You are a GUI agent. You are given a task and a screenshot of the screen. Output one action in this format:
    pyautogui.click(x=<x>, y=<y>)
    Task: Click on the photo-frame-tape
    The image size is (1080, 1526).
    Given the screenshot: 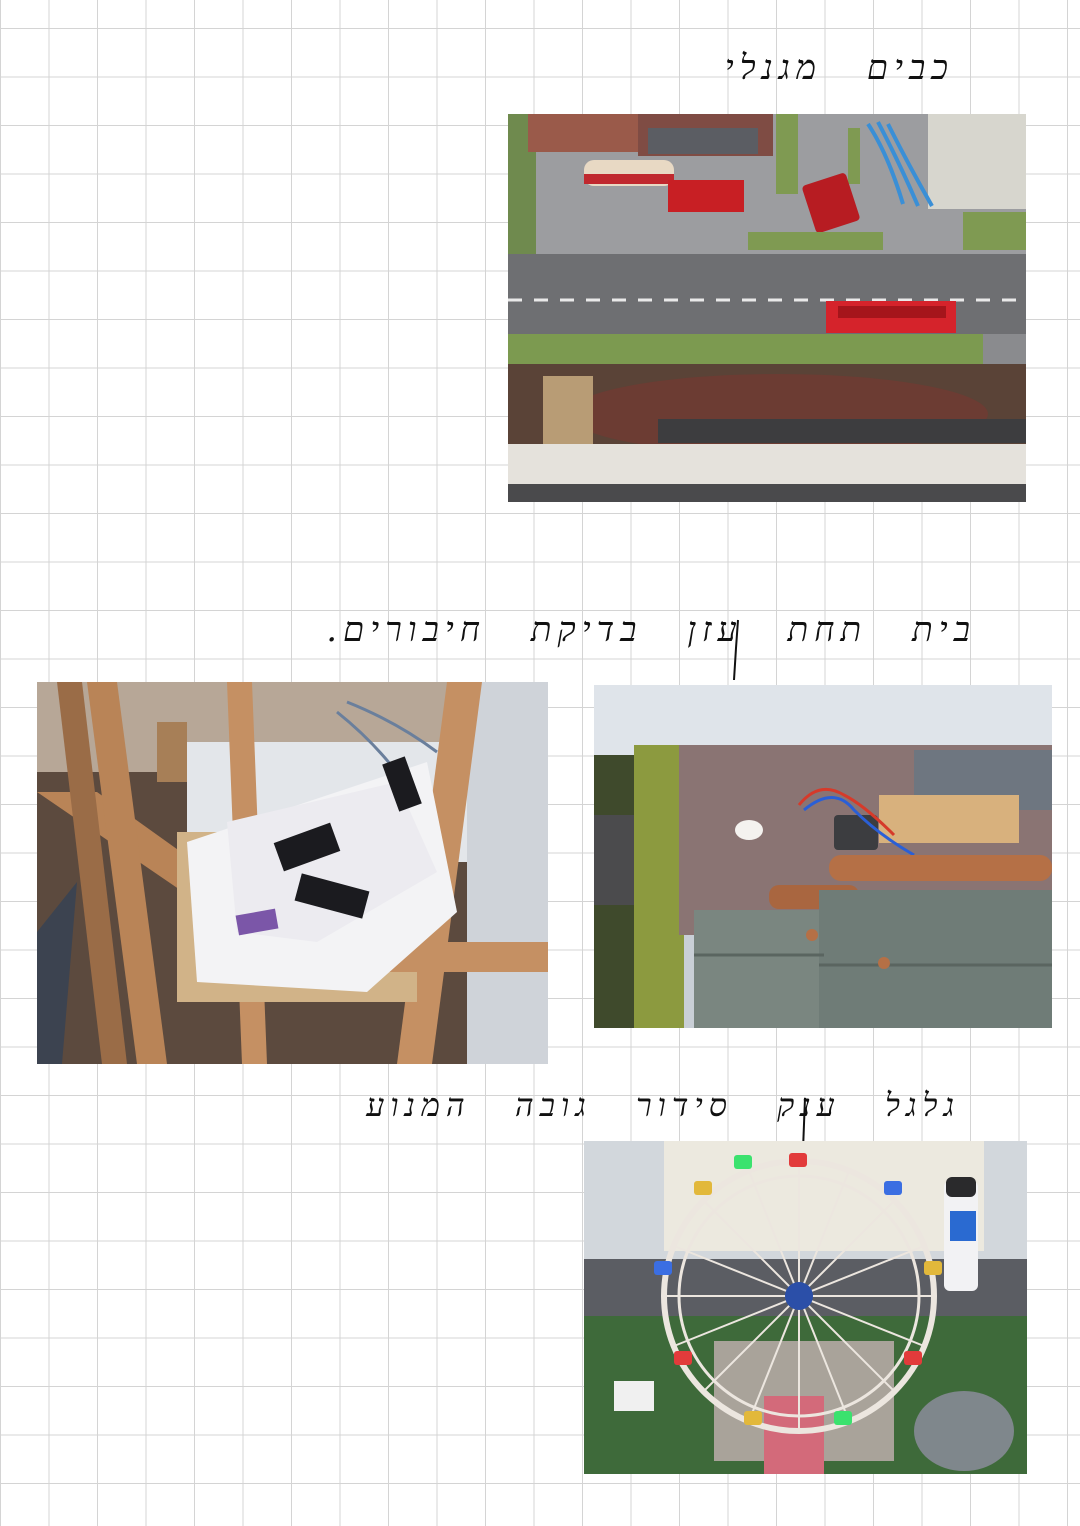 What is the action you would take?
    pyautogui.click(x=292, y=873)
    